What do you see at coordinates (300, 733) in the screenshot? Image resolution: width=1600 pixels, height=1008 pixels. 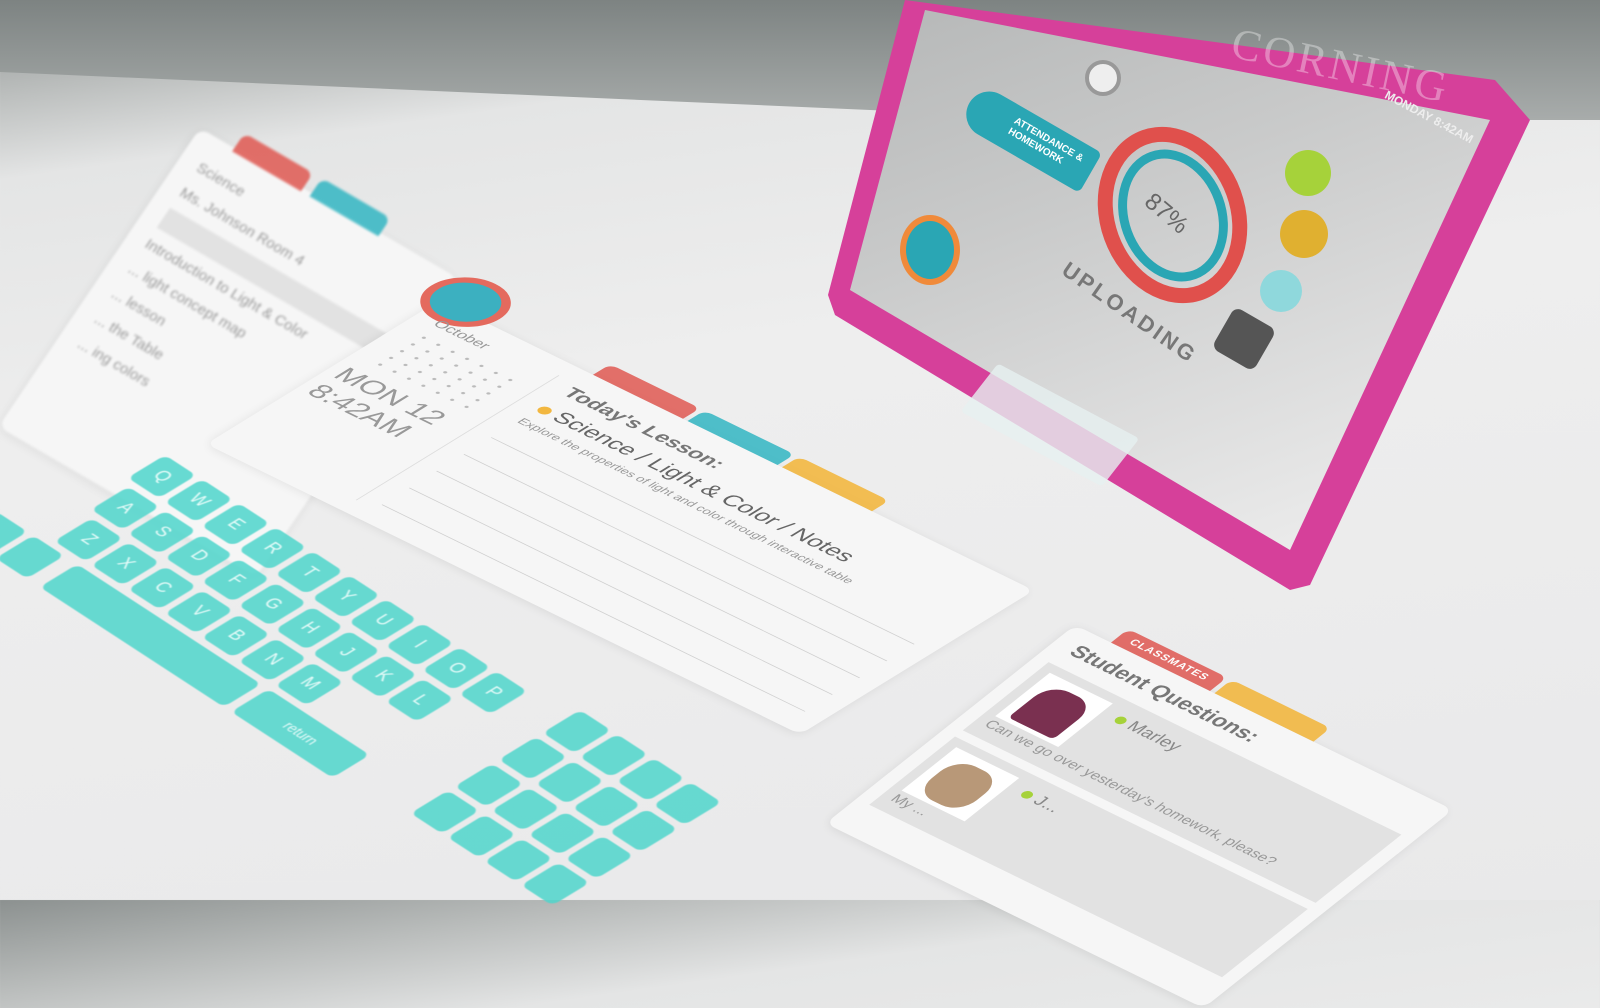 I see `return-key: return` at bounding box center [300, 733].